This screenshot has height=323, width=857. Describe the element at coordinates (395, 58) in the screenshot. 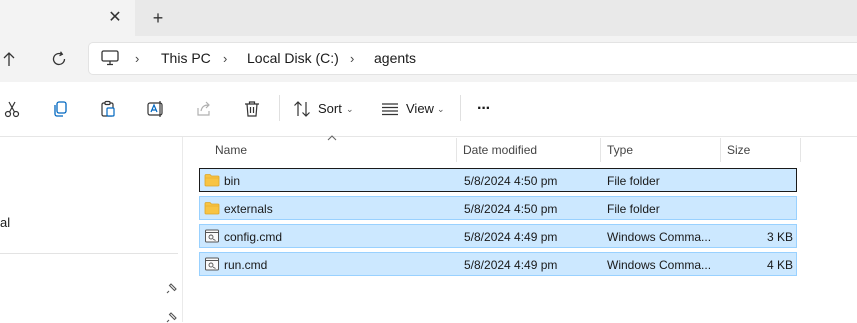

I see `breadcrumb-agents: agents` at that location.